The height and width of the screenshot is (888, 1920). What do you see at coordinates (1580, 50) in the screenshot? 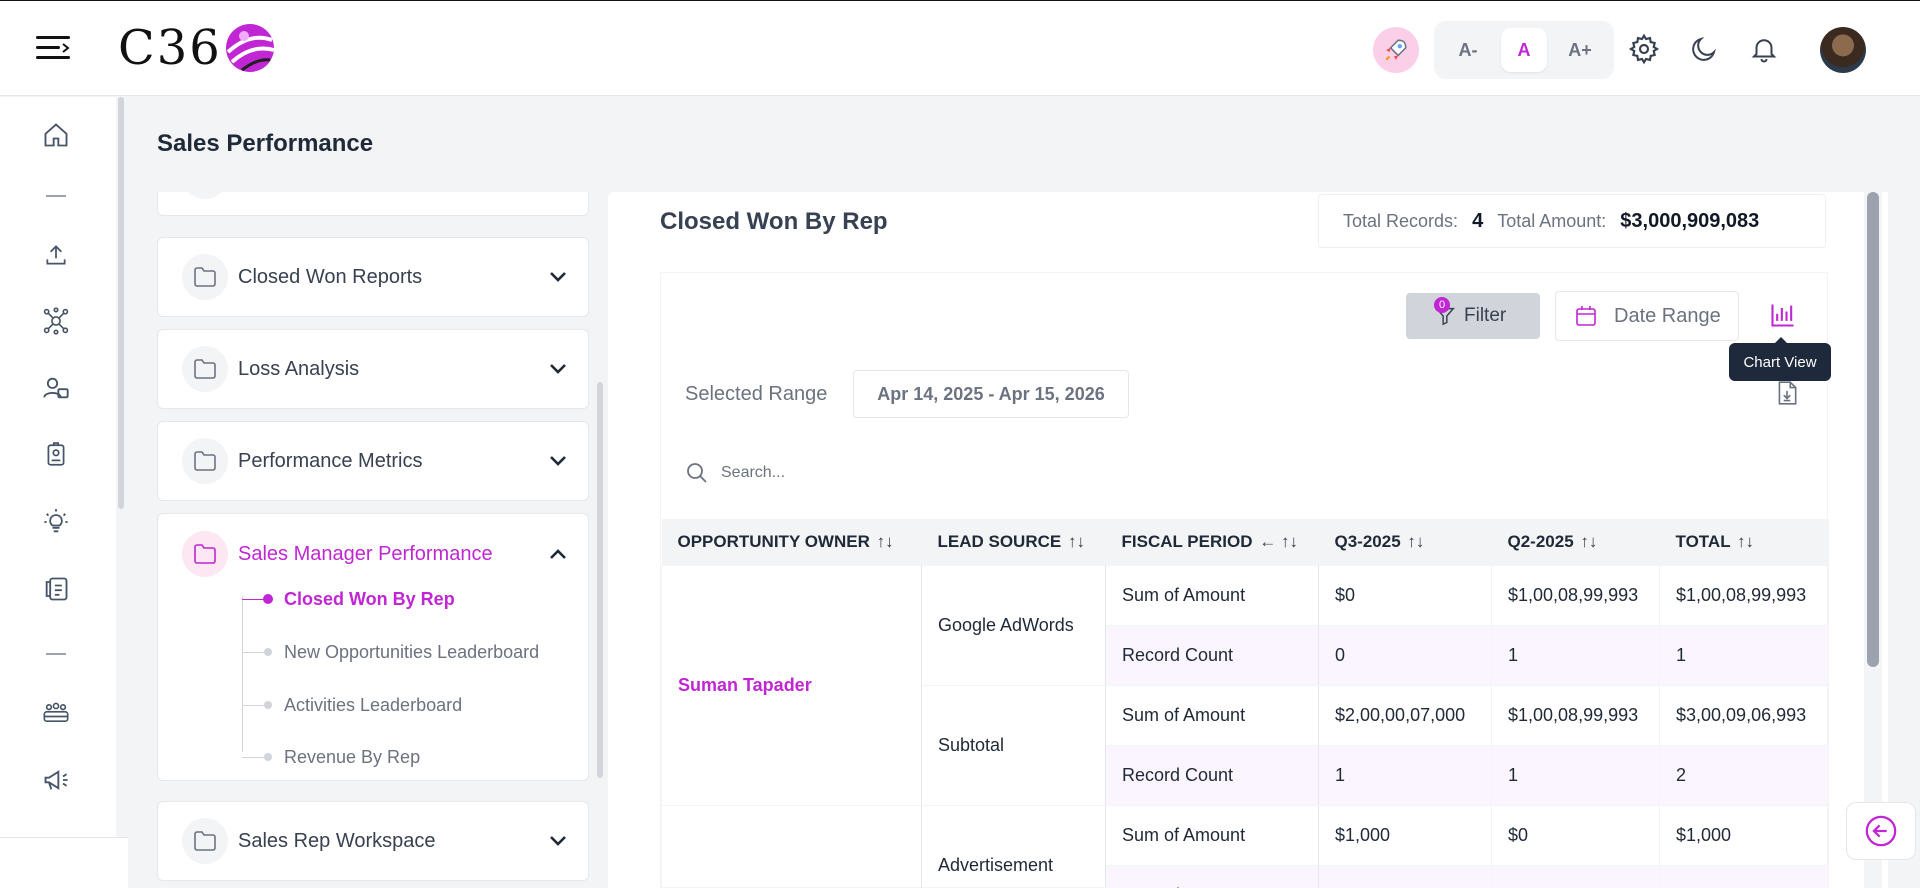
I see `font-increase-button: A+` at bounding box center [1580, 50].